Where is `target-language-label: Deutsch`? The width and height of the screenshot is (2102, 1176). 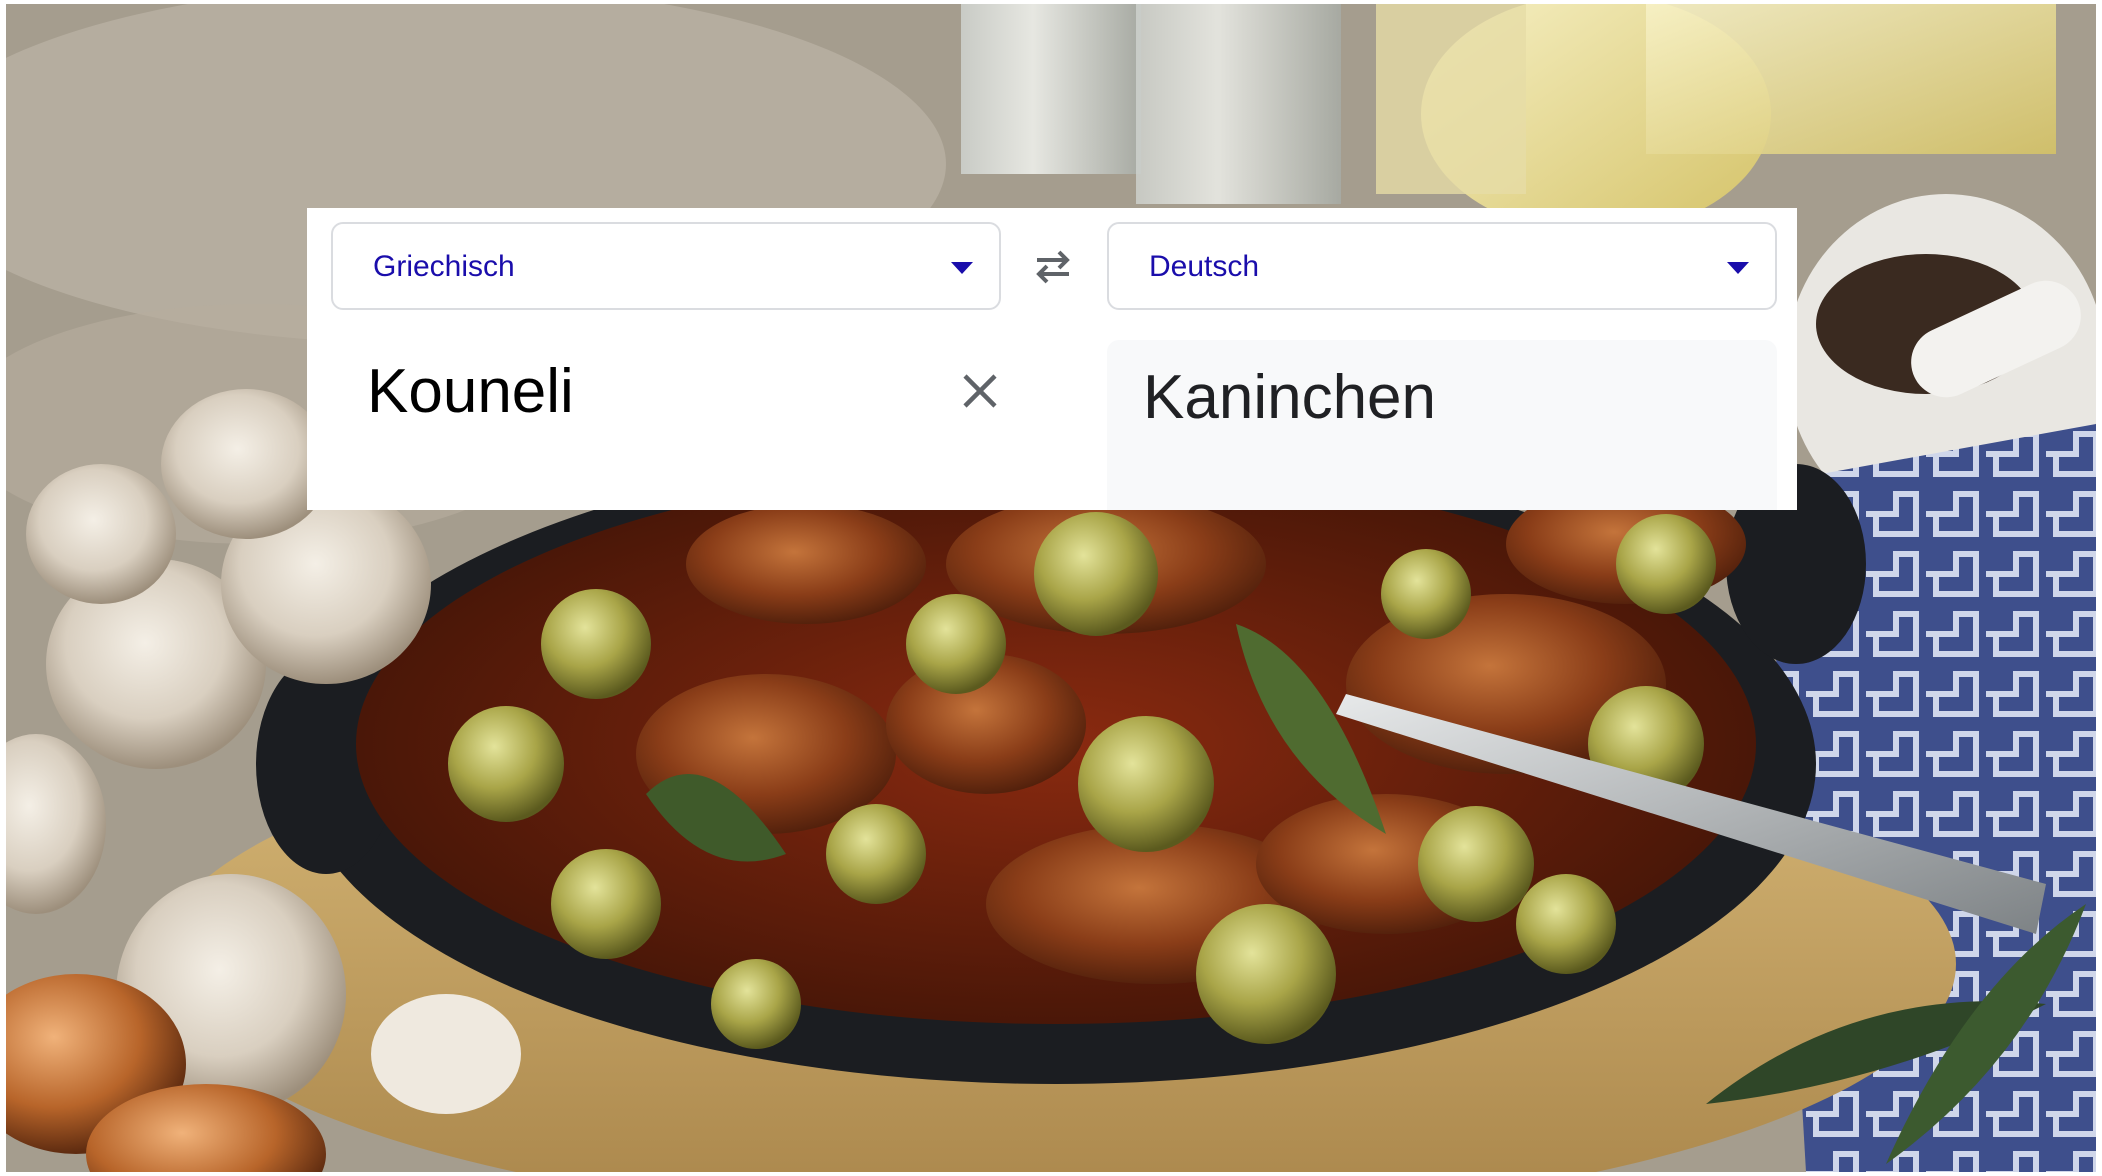 target-language-label: Deutsch is located at coordinates (1204, 266).